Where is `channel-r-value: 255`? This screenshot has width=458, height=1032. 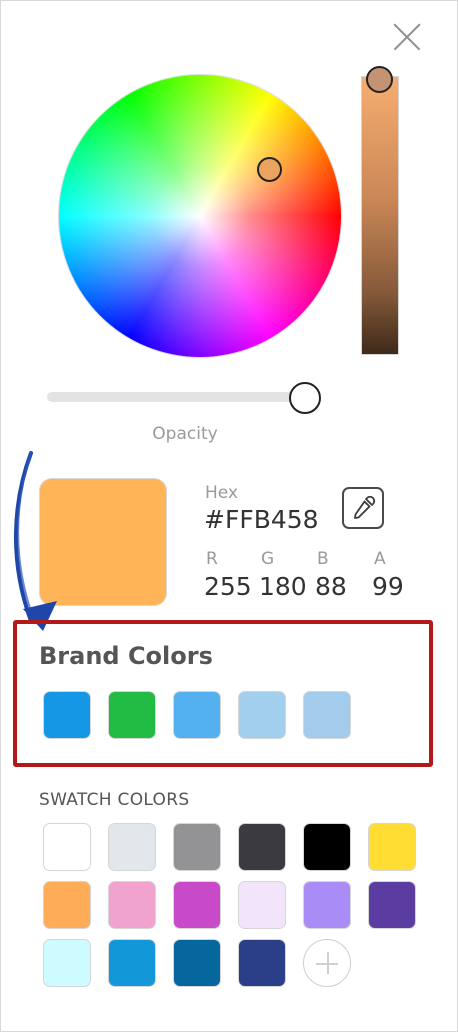 channel-r-value: 255 is located at coordinates (228, 586).